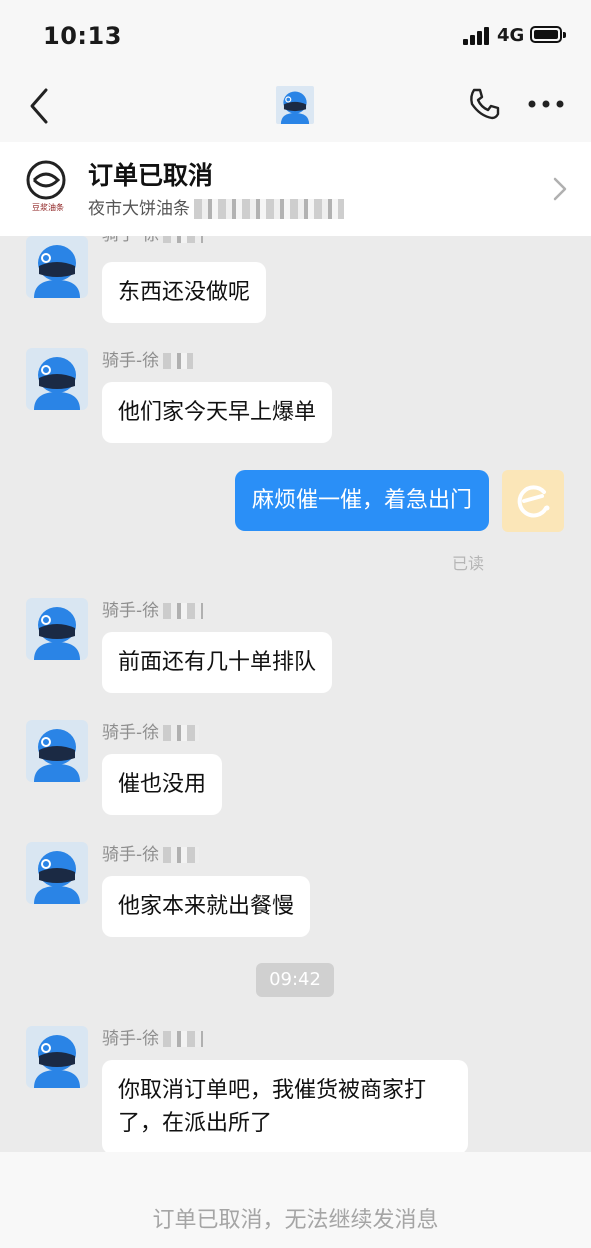 The image size is (591, 1248). Describe the element at coordinates (468, 563) in the screenshot. I see `read-status: 已读` at that location.